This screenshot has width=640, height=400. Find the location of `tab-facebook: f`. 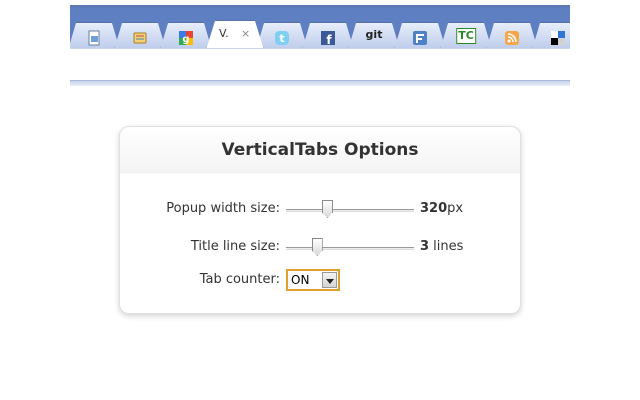

tab-facebook: f is located at coordinates (328, 35).